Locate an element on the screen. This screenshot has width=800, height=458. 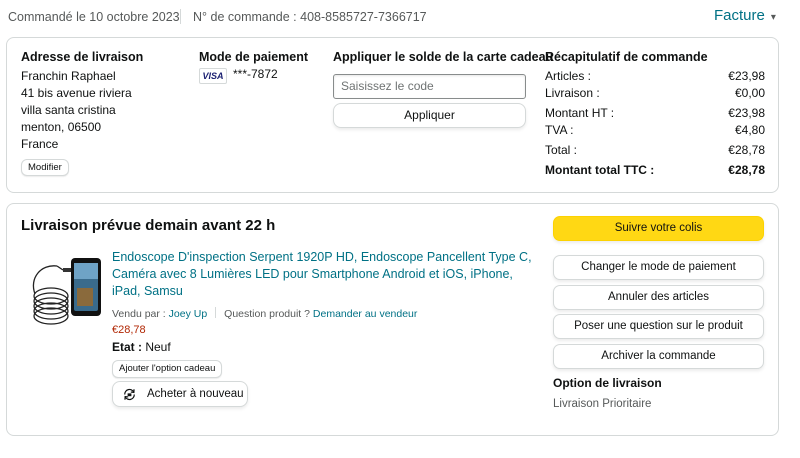
gift-card-code-input: Saisissez le code is located at coordinates (429, 86).